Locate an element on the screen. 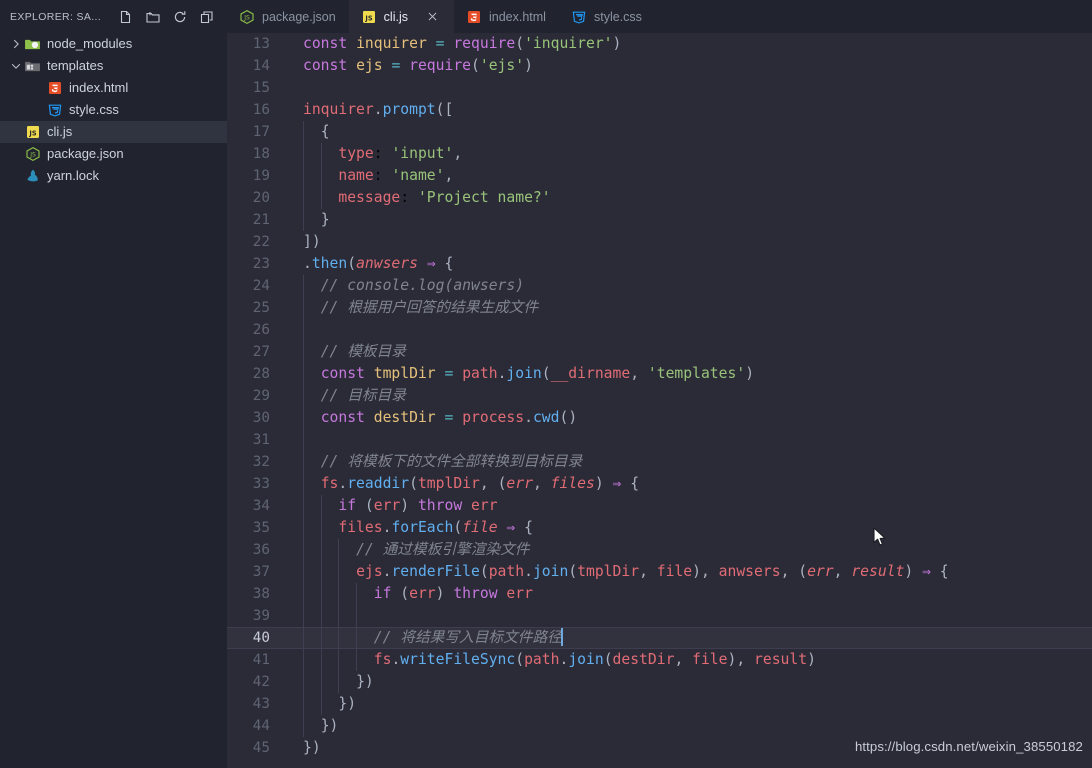 Image resolution: width=1092 pixels, height=768 pixels. line-text: // console.log(anwsers) is located at coordinates (689, 286).